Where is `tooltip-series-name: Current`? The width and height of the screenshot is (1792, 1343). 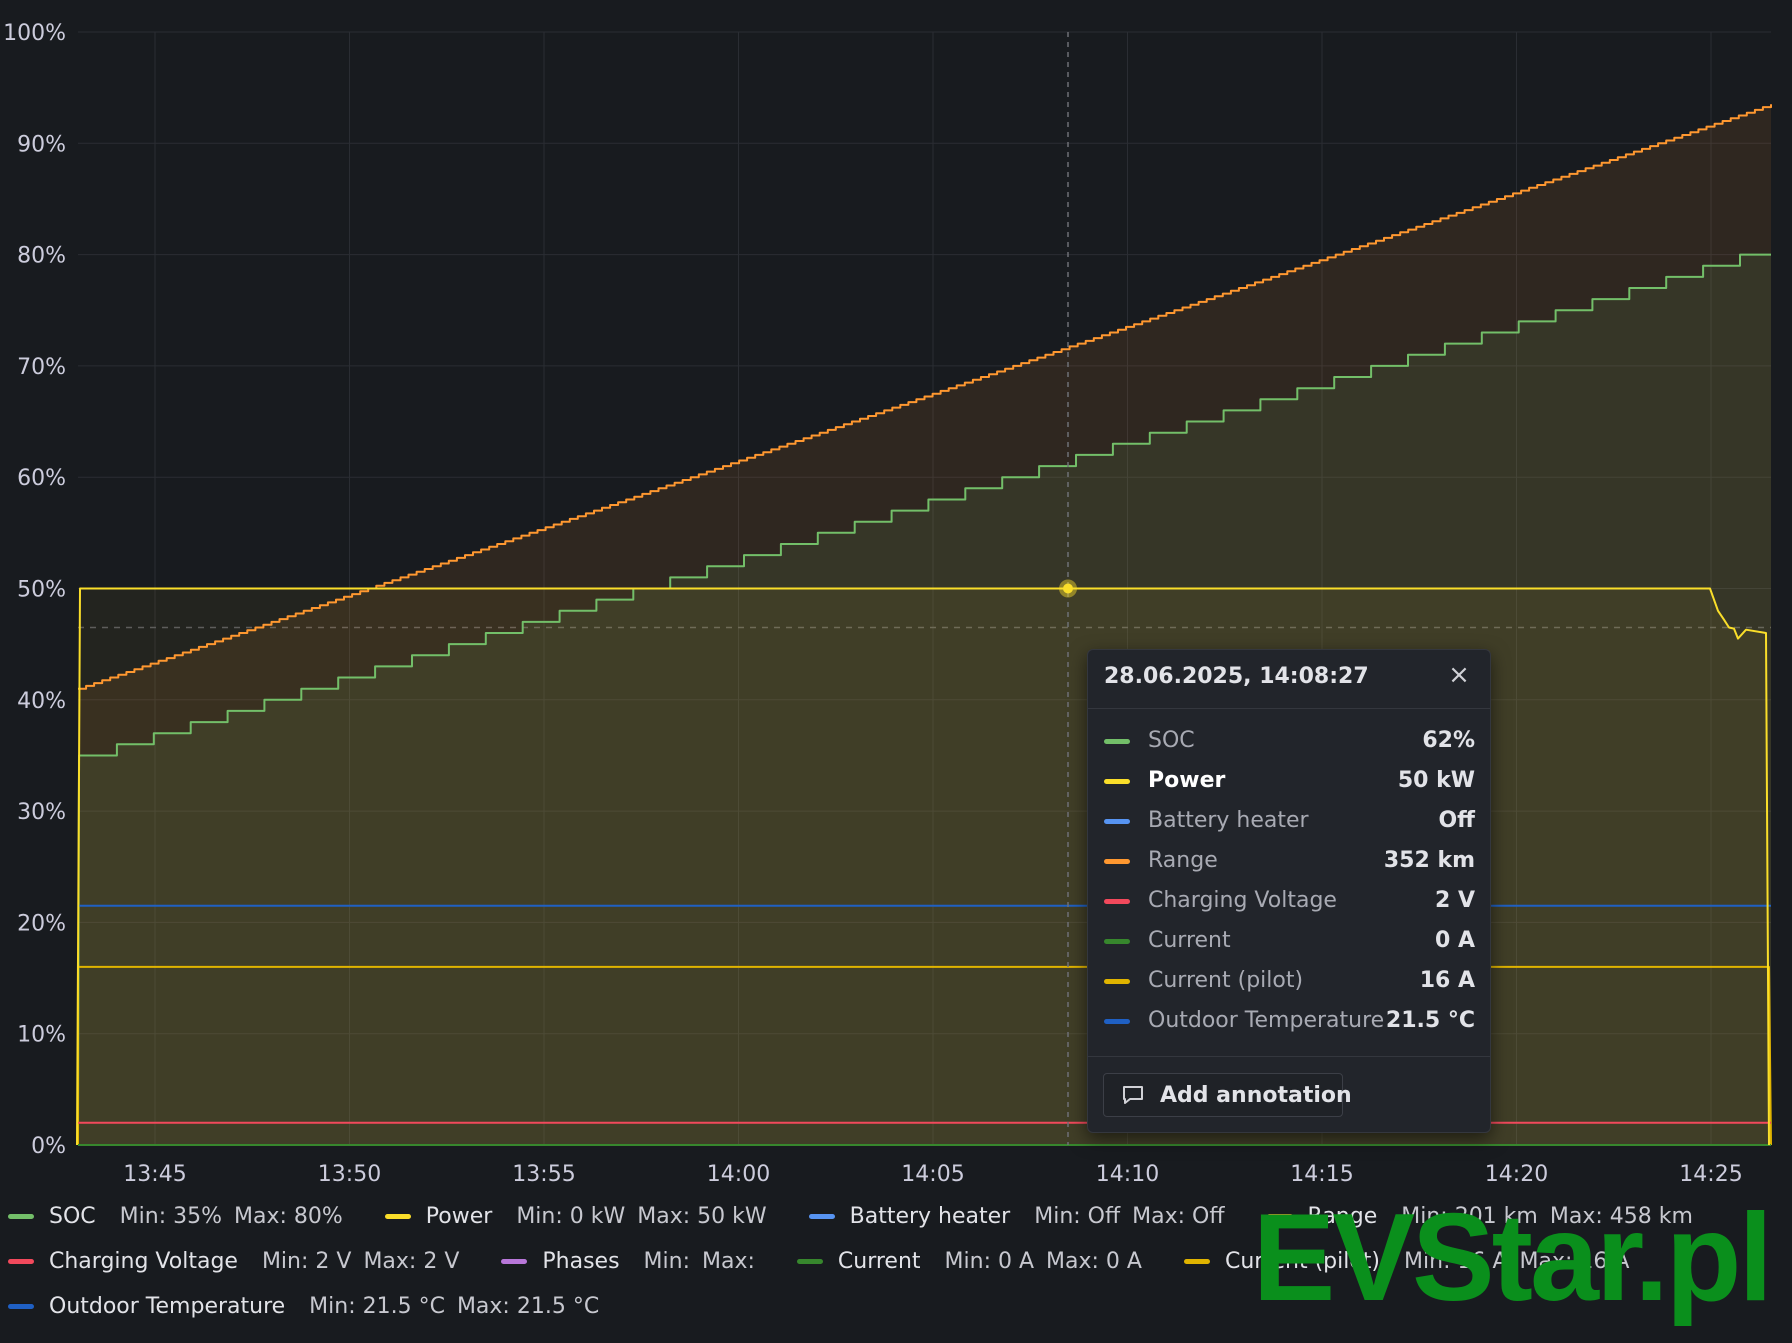
tooltip-series-name: Current is located at coordinates (1189, 940).